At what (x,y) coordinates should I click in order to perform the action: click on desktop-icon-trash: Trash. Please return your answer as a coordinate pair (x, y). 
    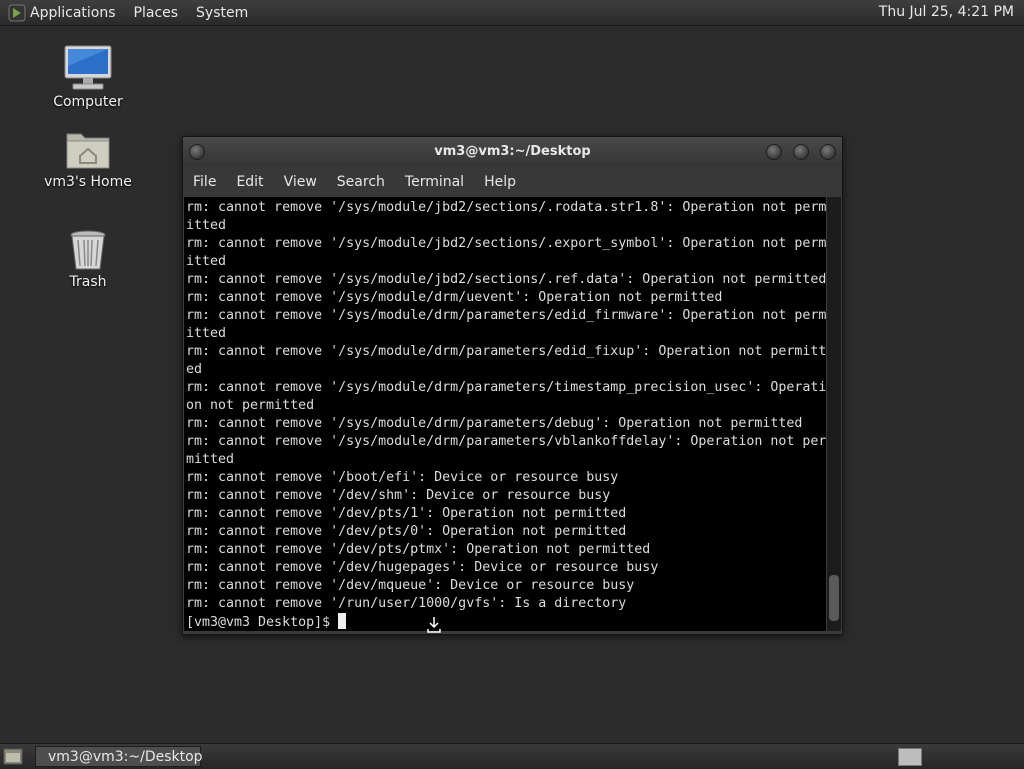
    Looking at the image, I should click on (88, 259).